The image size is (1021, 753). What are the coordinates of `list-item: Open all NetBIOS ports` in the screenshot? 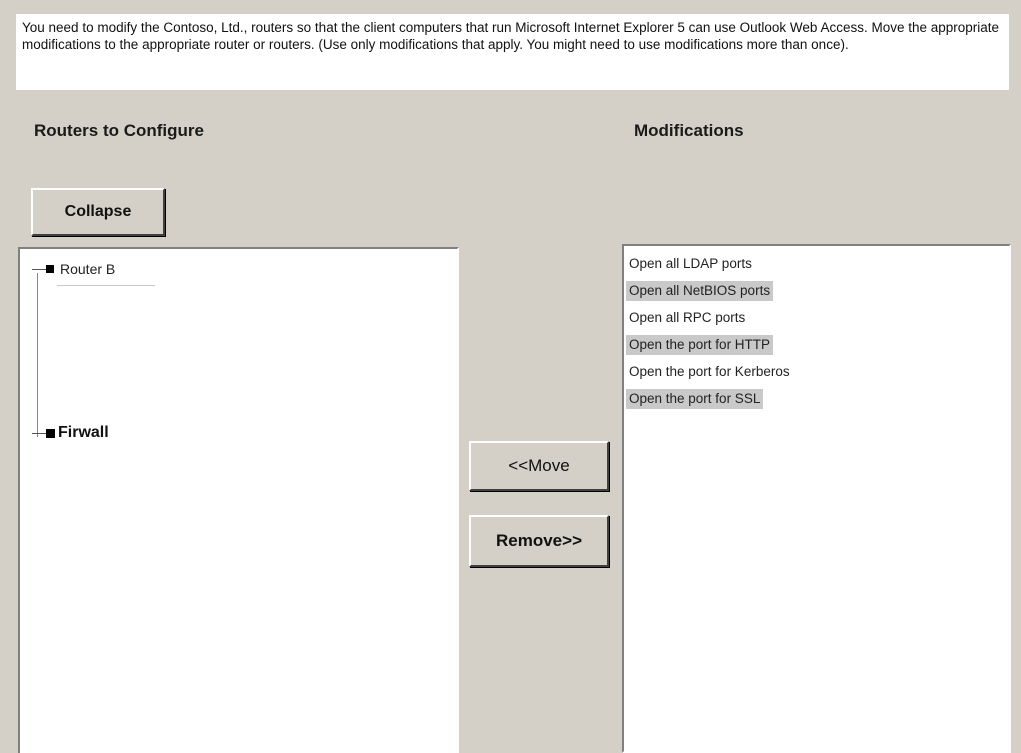 It's located at (817, 294).